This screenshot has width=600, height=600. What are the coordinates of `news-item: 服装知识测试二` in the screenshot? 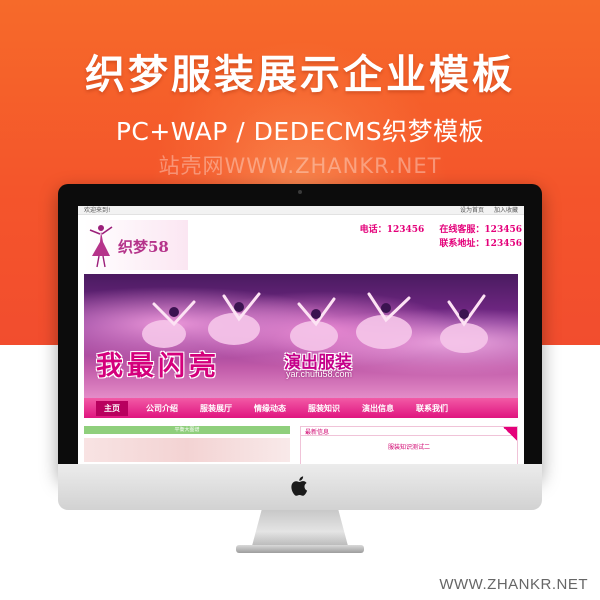 It's located at (409, 446).